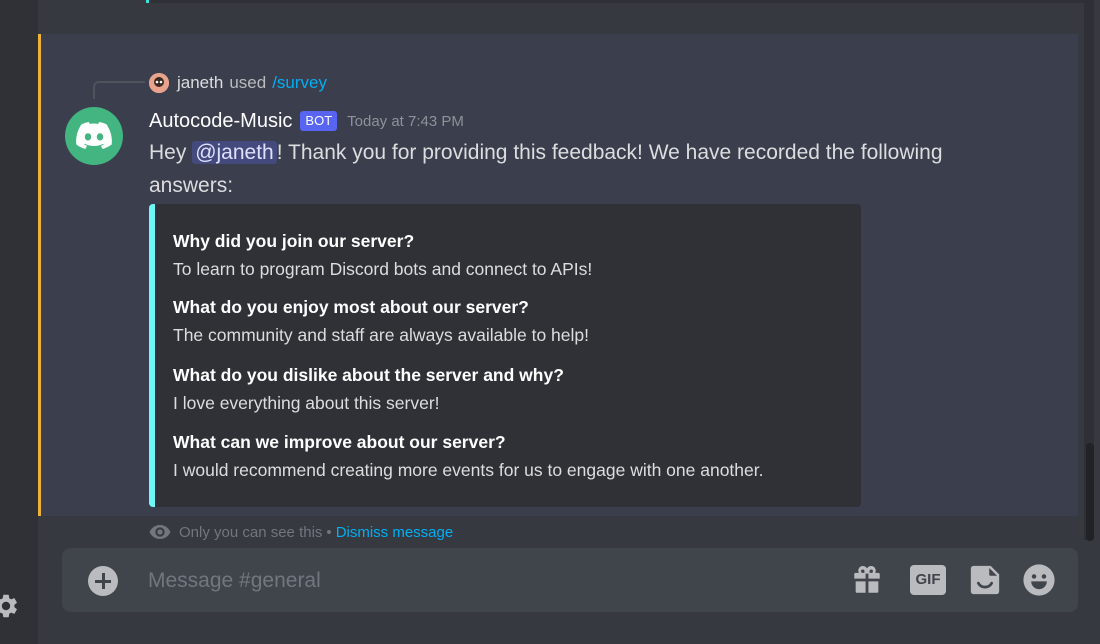  What do you see at coordinates (488, 581) in the screenshot?
I see `message-input` at bounding box center [488, 581].